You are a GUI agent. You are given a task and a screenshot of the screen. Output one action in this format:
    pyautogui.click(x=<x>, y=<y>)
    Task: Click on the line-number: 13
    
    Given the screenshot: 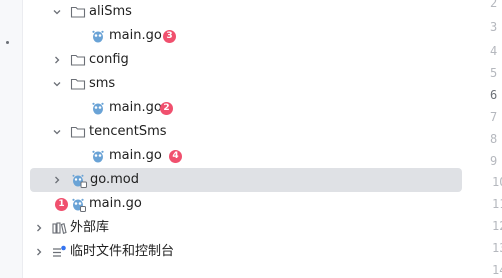 What is the action you would take?
    pyautogui.click(x=497, y=248)
    